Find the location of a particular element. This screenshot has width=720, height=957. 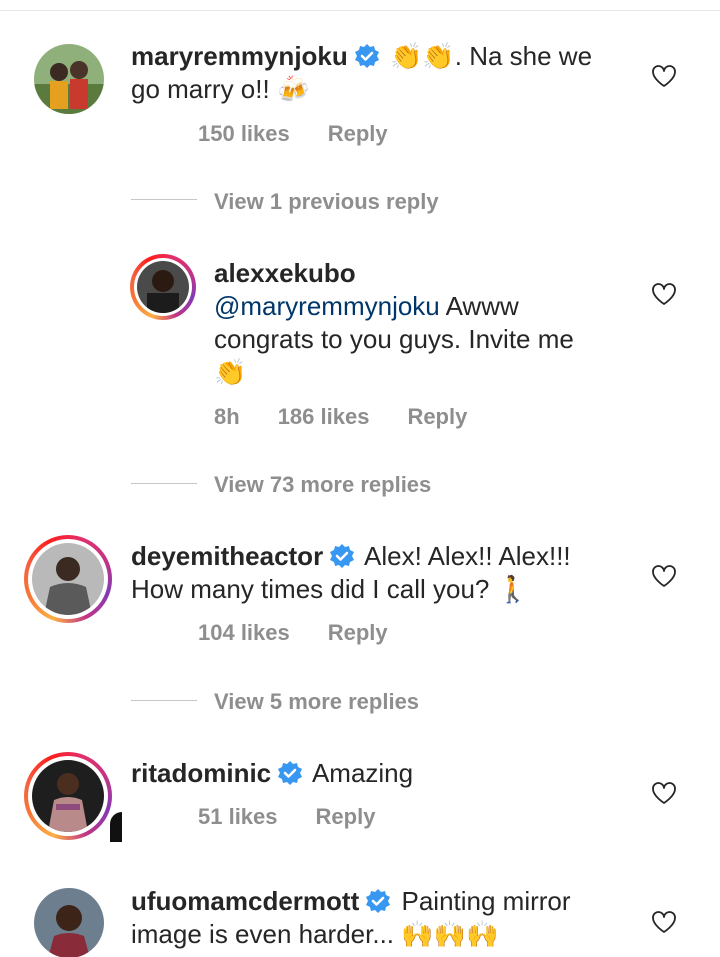

comment-meta: 51 likes Reply is located at coordinates (305, 817).